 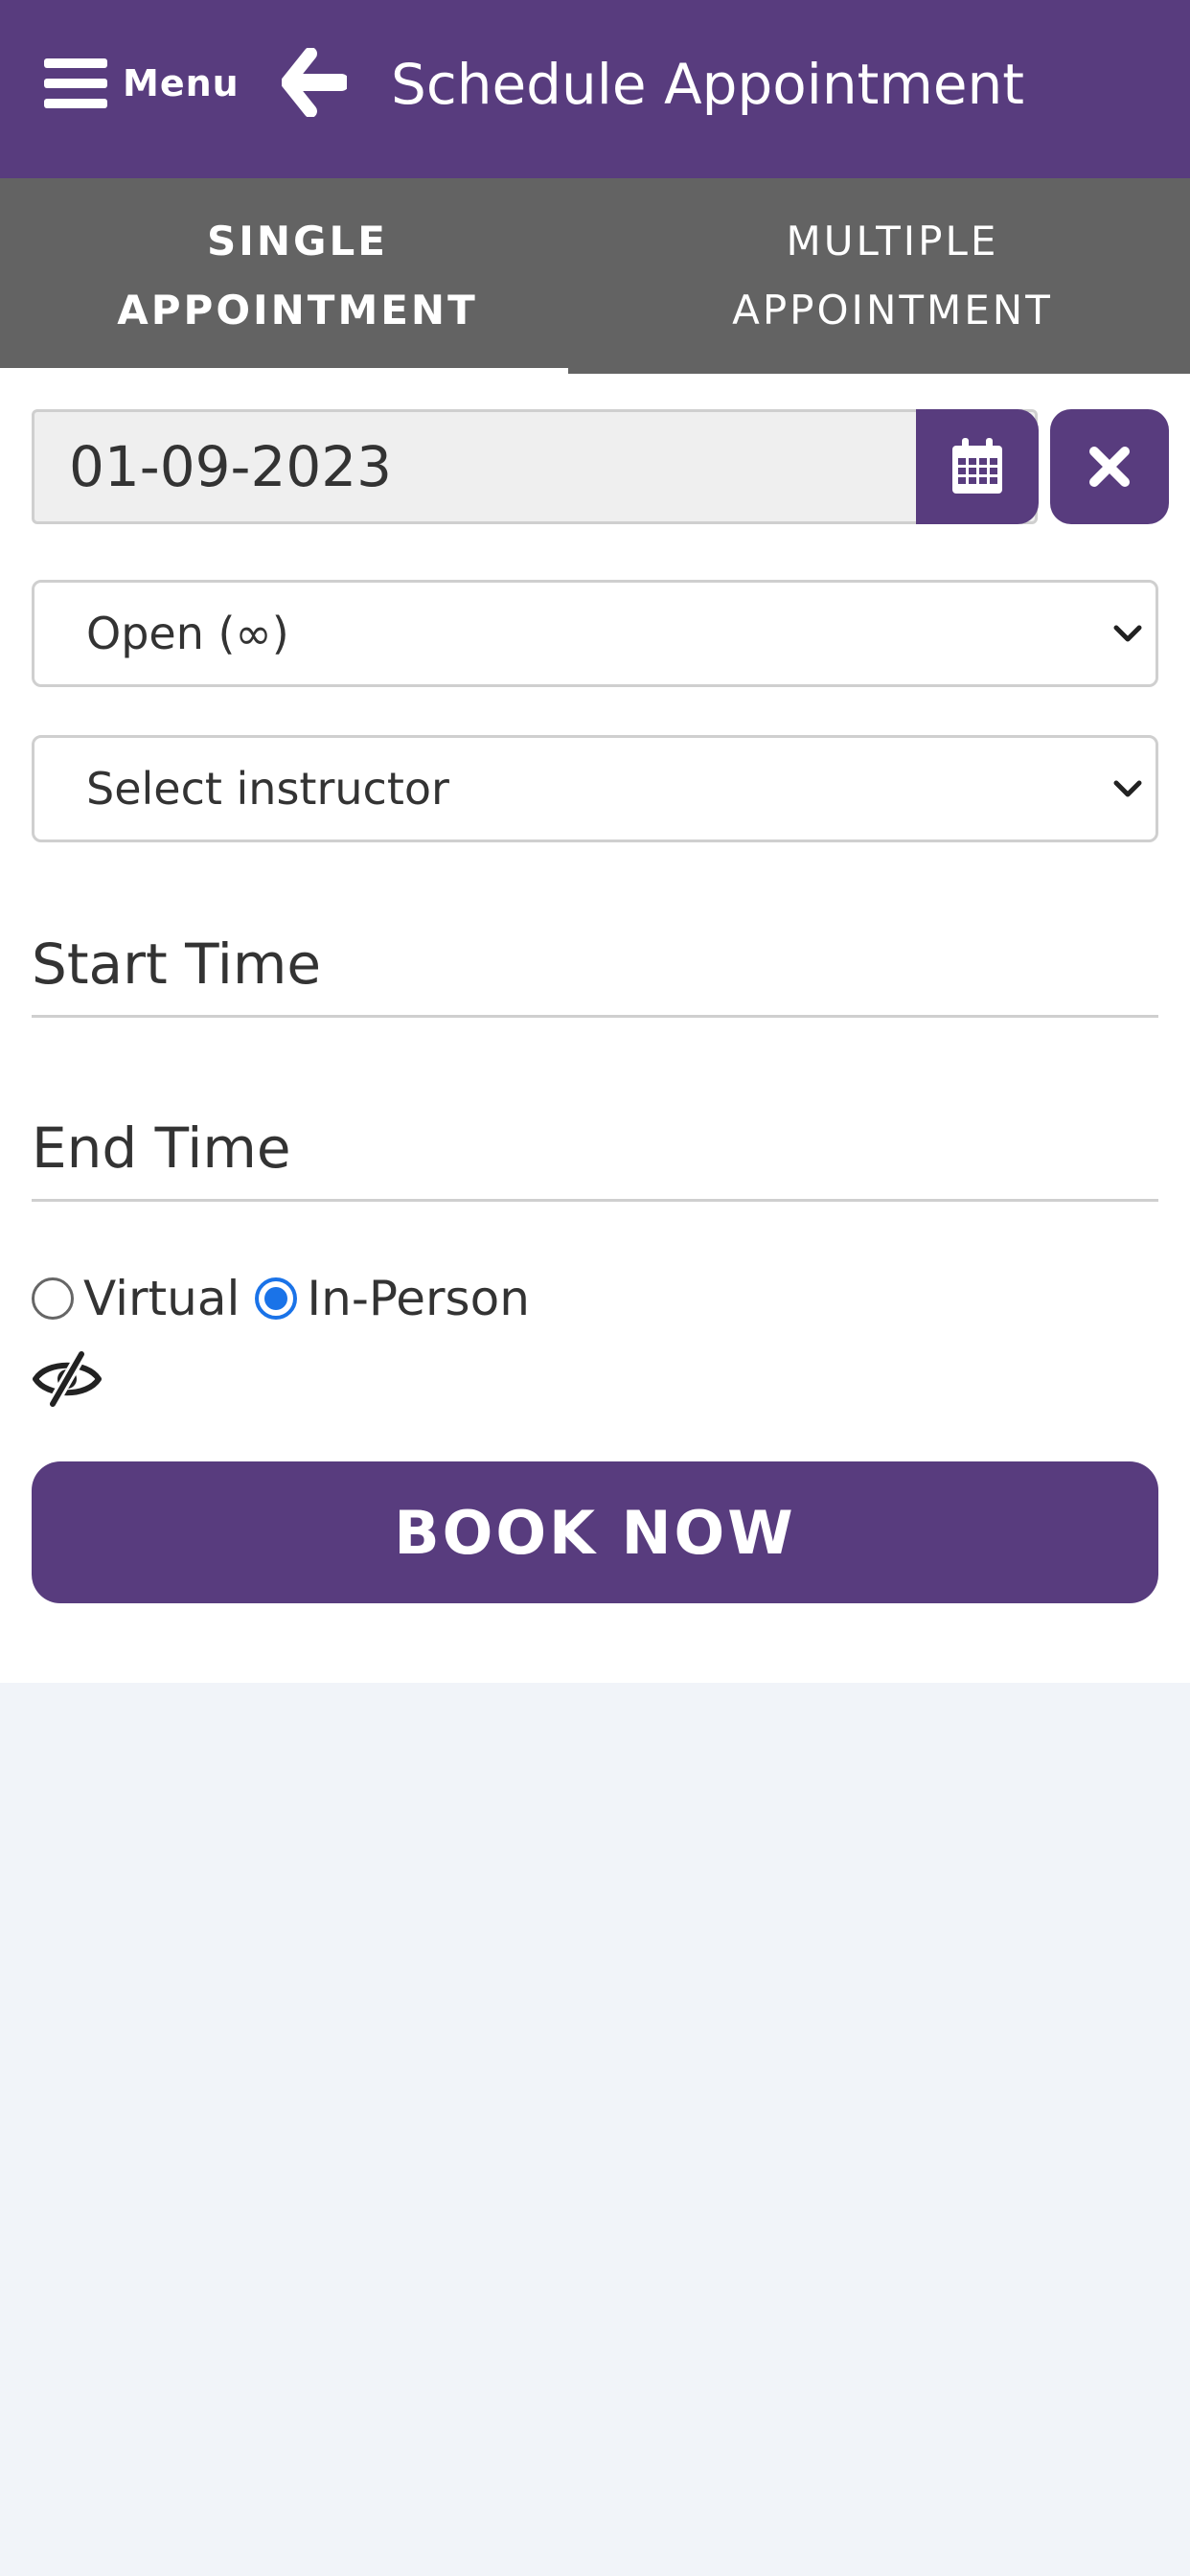 I want to click on menu-button: Menu, so click(x=142, y=83).